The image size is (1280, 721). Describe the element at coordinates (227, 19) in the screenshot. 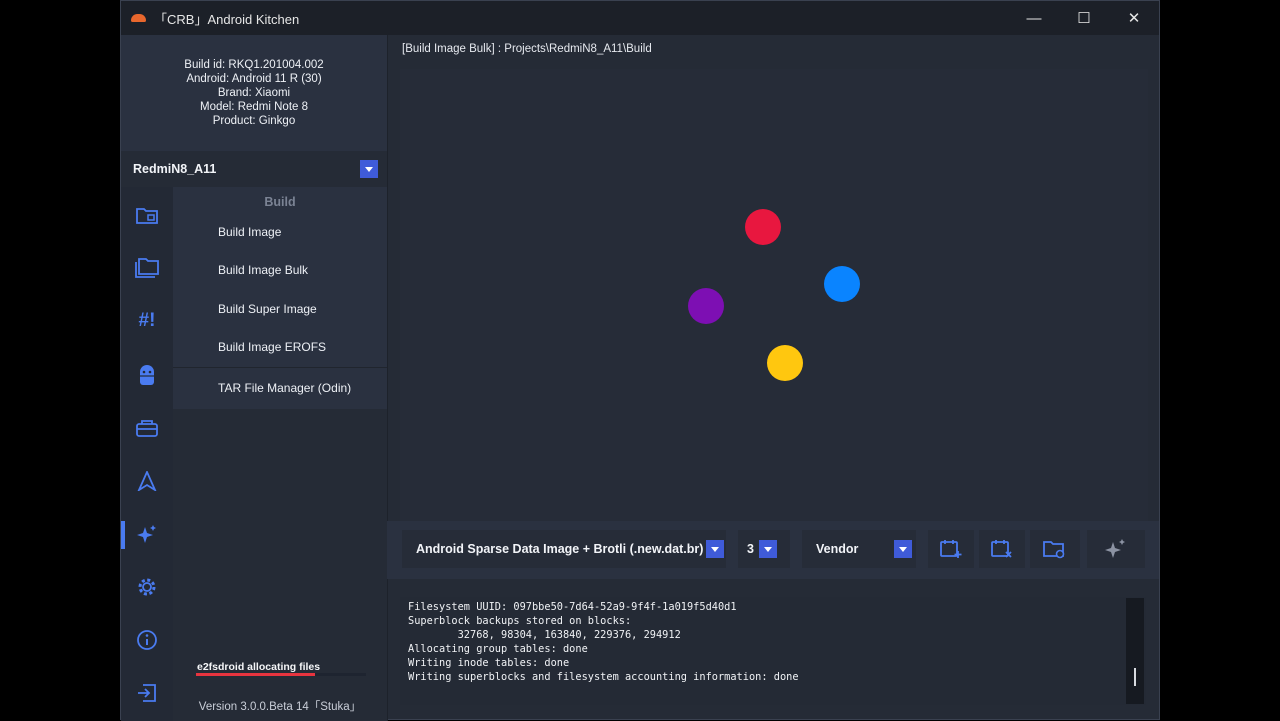

I see `window-title: 「CRB」Android Kitchen` at that location.